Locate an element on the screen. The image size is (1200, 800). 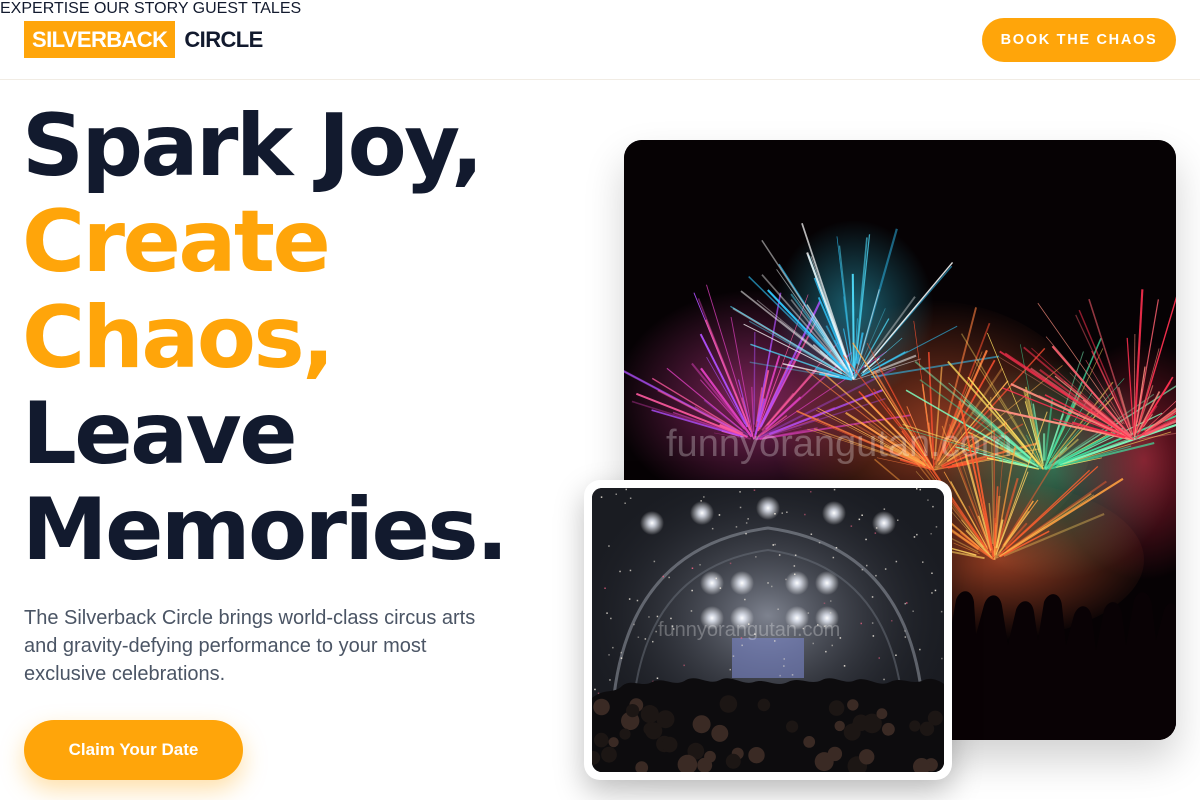
nav-item-guest-tales: GUEST TALES is located at coordinates (247, 8).